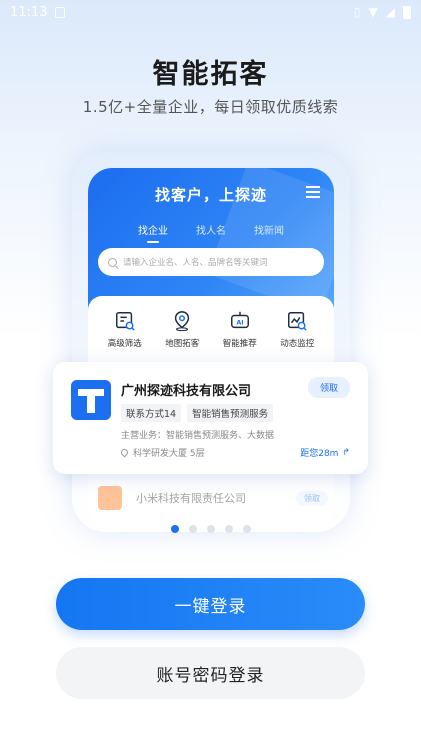 This screenshot has width=421, height=748. I want to click on ghost-company-name: 小米科技有限责任公司, so click(191, 498).